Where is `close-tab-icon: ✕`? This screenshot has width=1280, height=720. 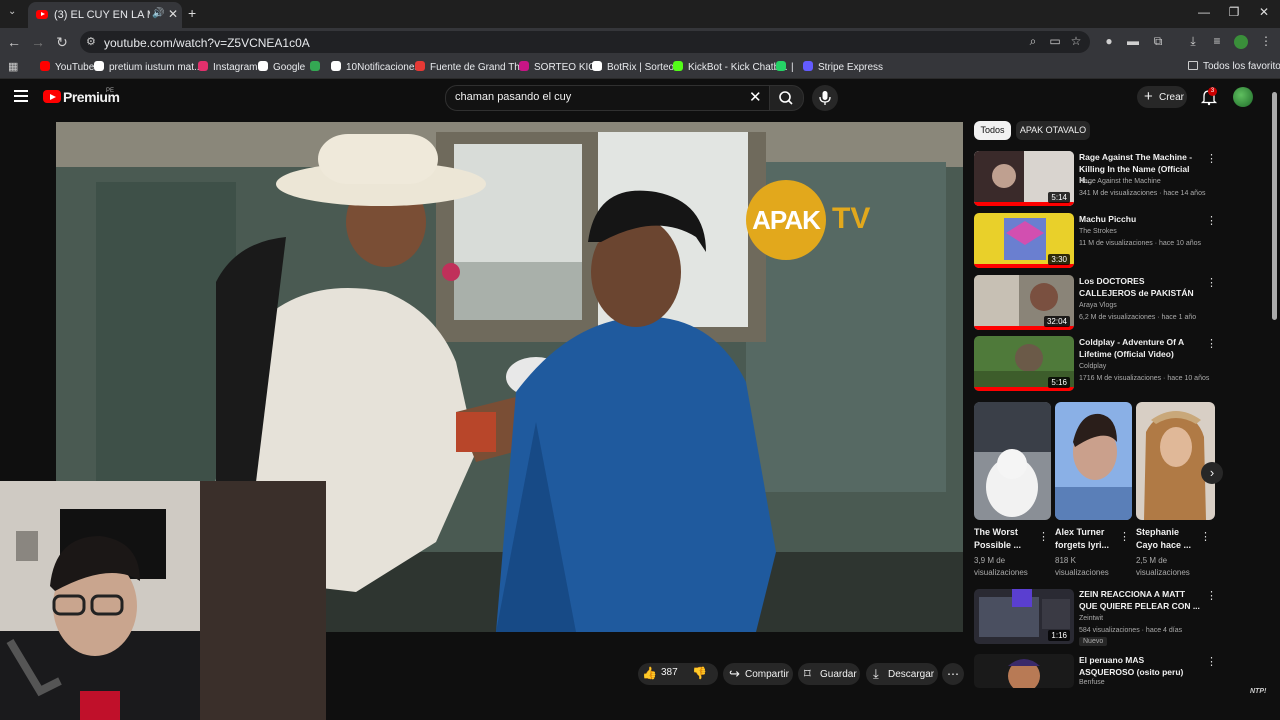
close-tab-icon: ✕ is located at coordinates (173, 14).